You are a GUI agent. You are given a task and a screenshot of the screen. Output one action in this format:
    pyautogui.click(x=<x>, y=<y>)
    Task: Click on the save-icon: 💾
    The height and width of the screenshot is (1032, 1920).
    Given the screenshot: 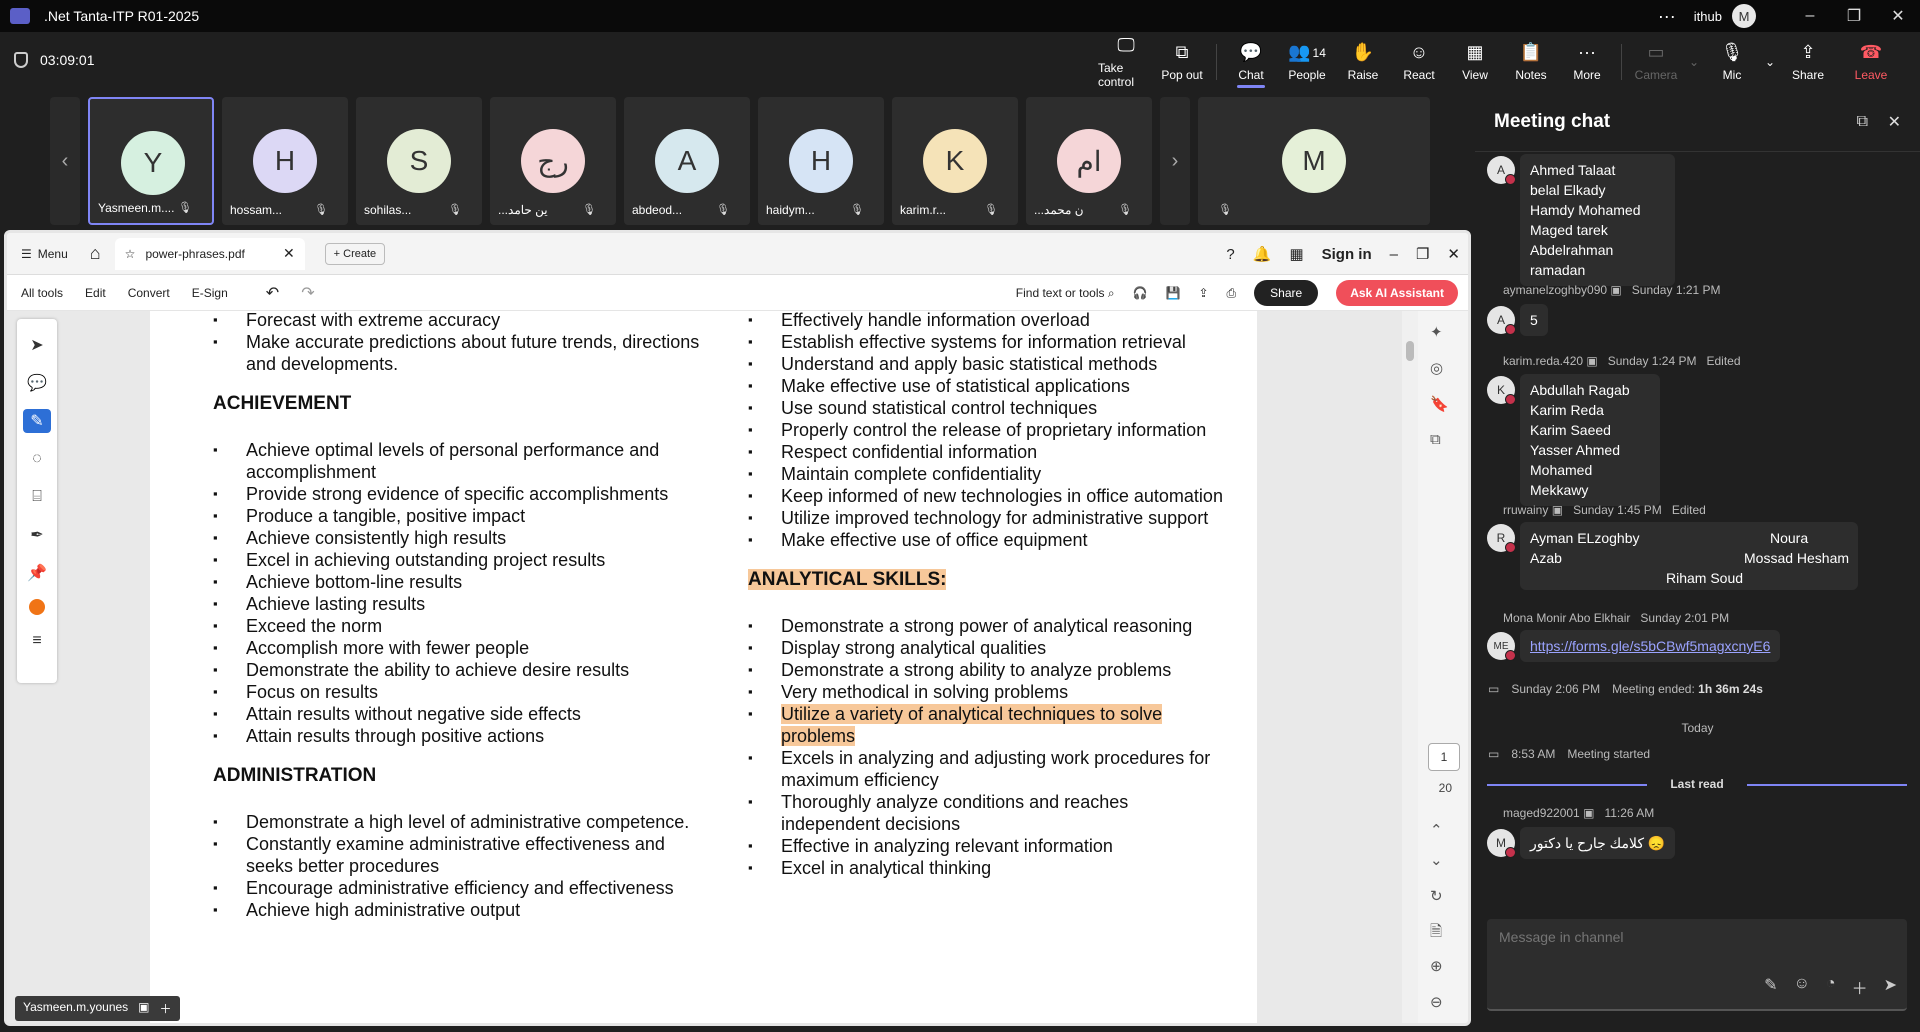 What is the action you would take?
    pyautogui.click(x=1173, y=293)
    